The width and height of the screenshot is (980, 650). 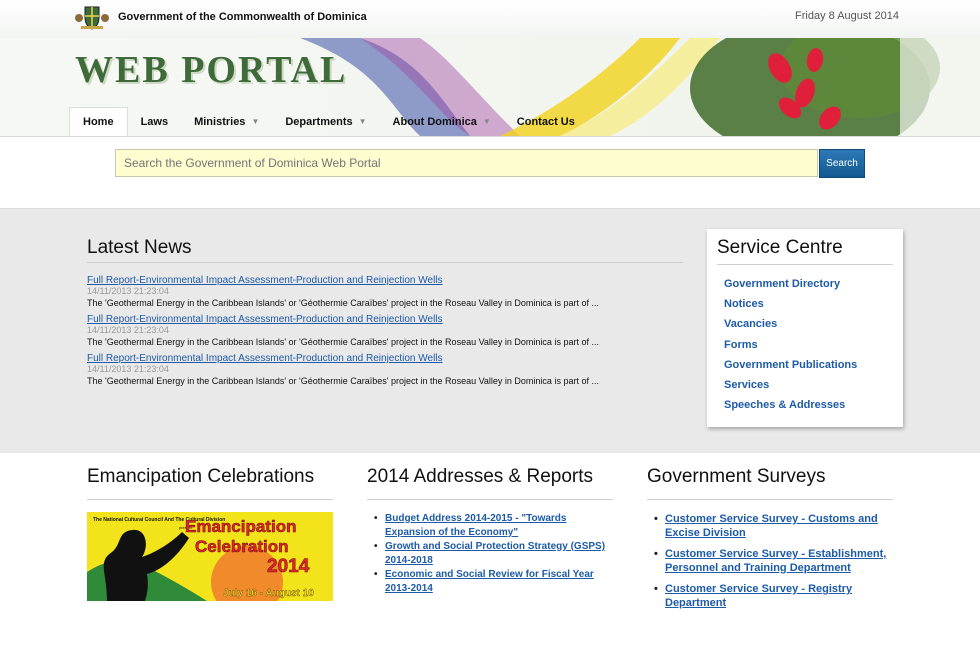 What do you see at coordinates (210, 482) in the screenshot?
I see `emancipation-title: Emancipation Celebrations` at bounding box center [210, 482].